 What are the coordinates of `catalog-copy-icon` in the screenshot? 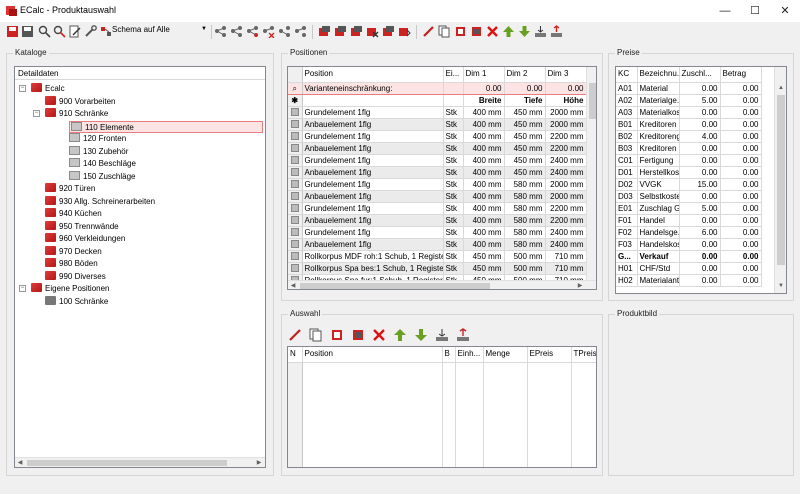 It's located at (356, 31).